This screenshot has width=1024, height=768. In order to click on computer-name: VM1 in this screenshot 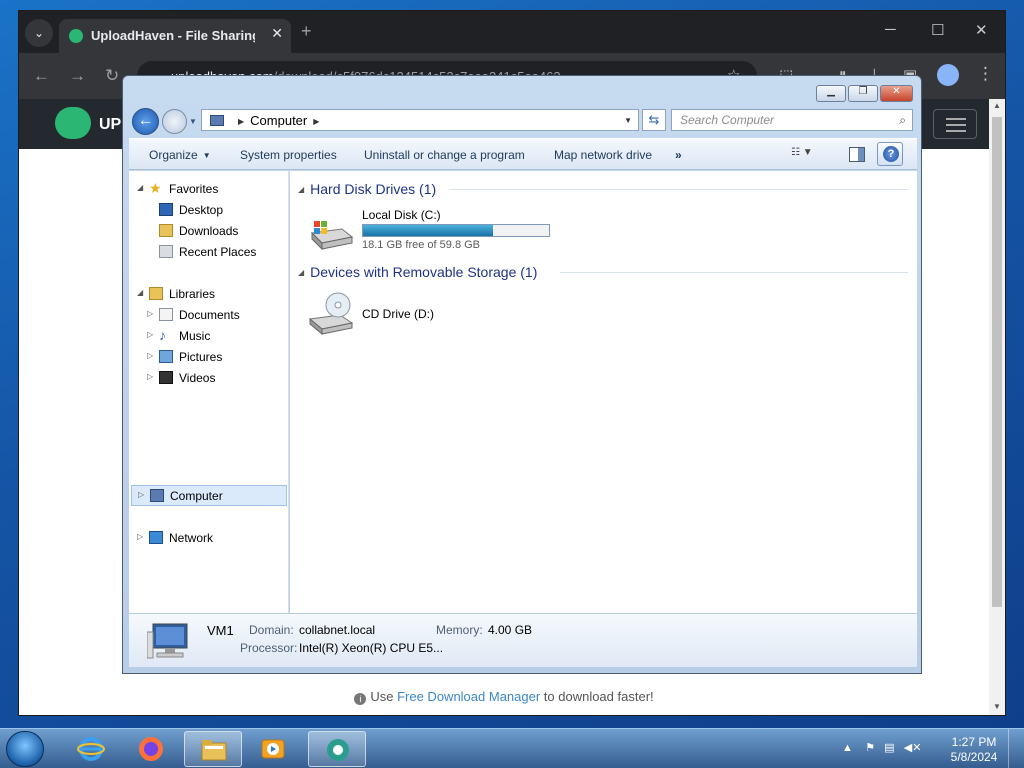, I will do `click(220, 630)`.